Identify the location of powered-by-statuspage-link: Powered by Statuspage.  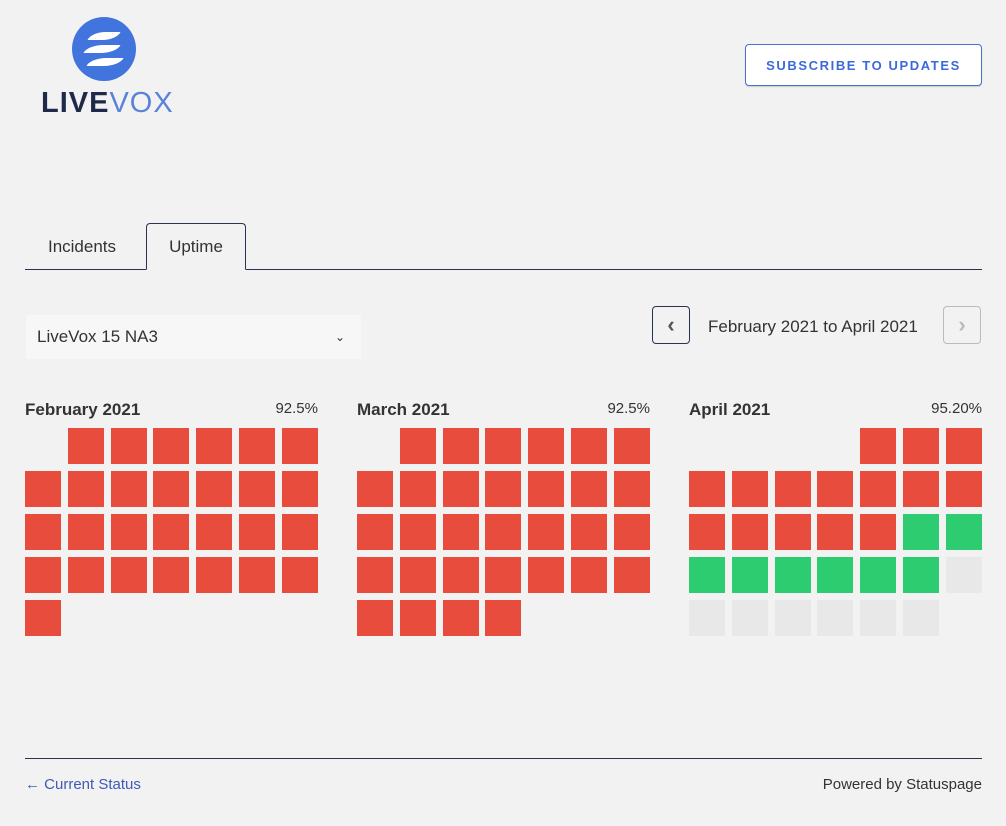
(902, 784).